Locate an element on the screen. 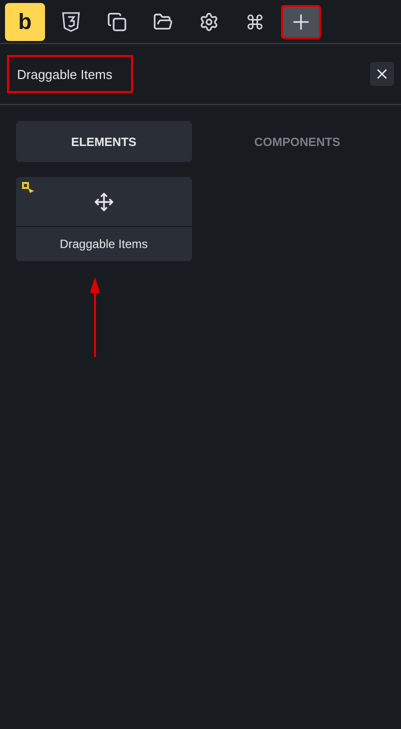  logo: b is located at coordinates (25, 21).